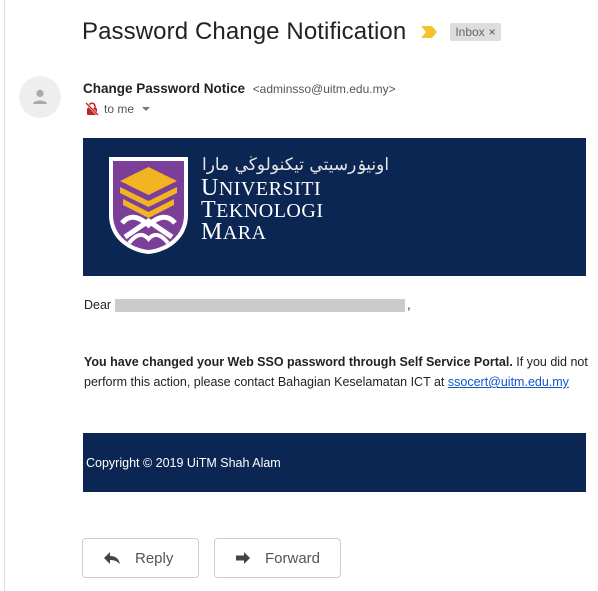 The width and height of the screenshot is (598, 591). Describe the element at coordinates (260, 305) in the screenshot. I see `redacted-recipient-name` at that location.